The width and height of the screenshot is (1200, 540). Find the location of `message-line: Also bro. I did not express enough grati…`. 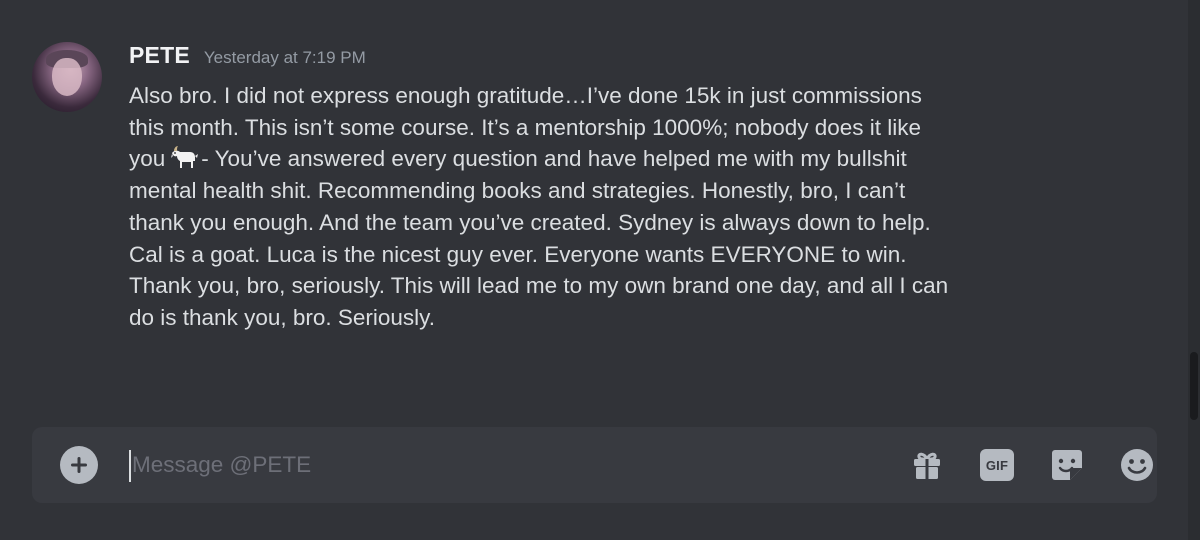

message-line: Also bro. I did not express enough grati… is located at coordinates (609, 96).